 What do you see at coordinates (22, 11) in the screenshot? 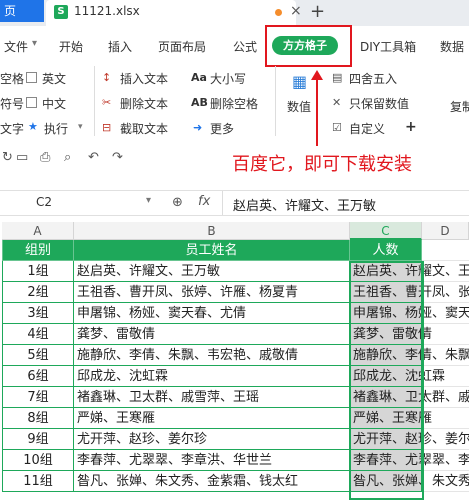
I see `home-tab: 页` at bounding box center [22, 11].